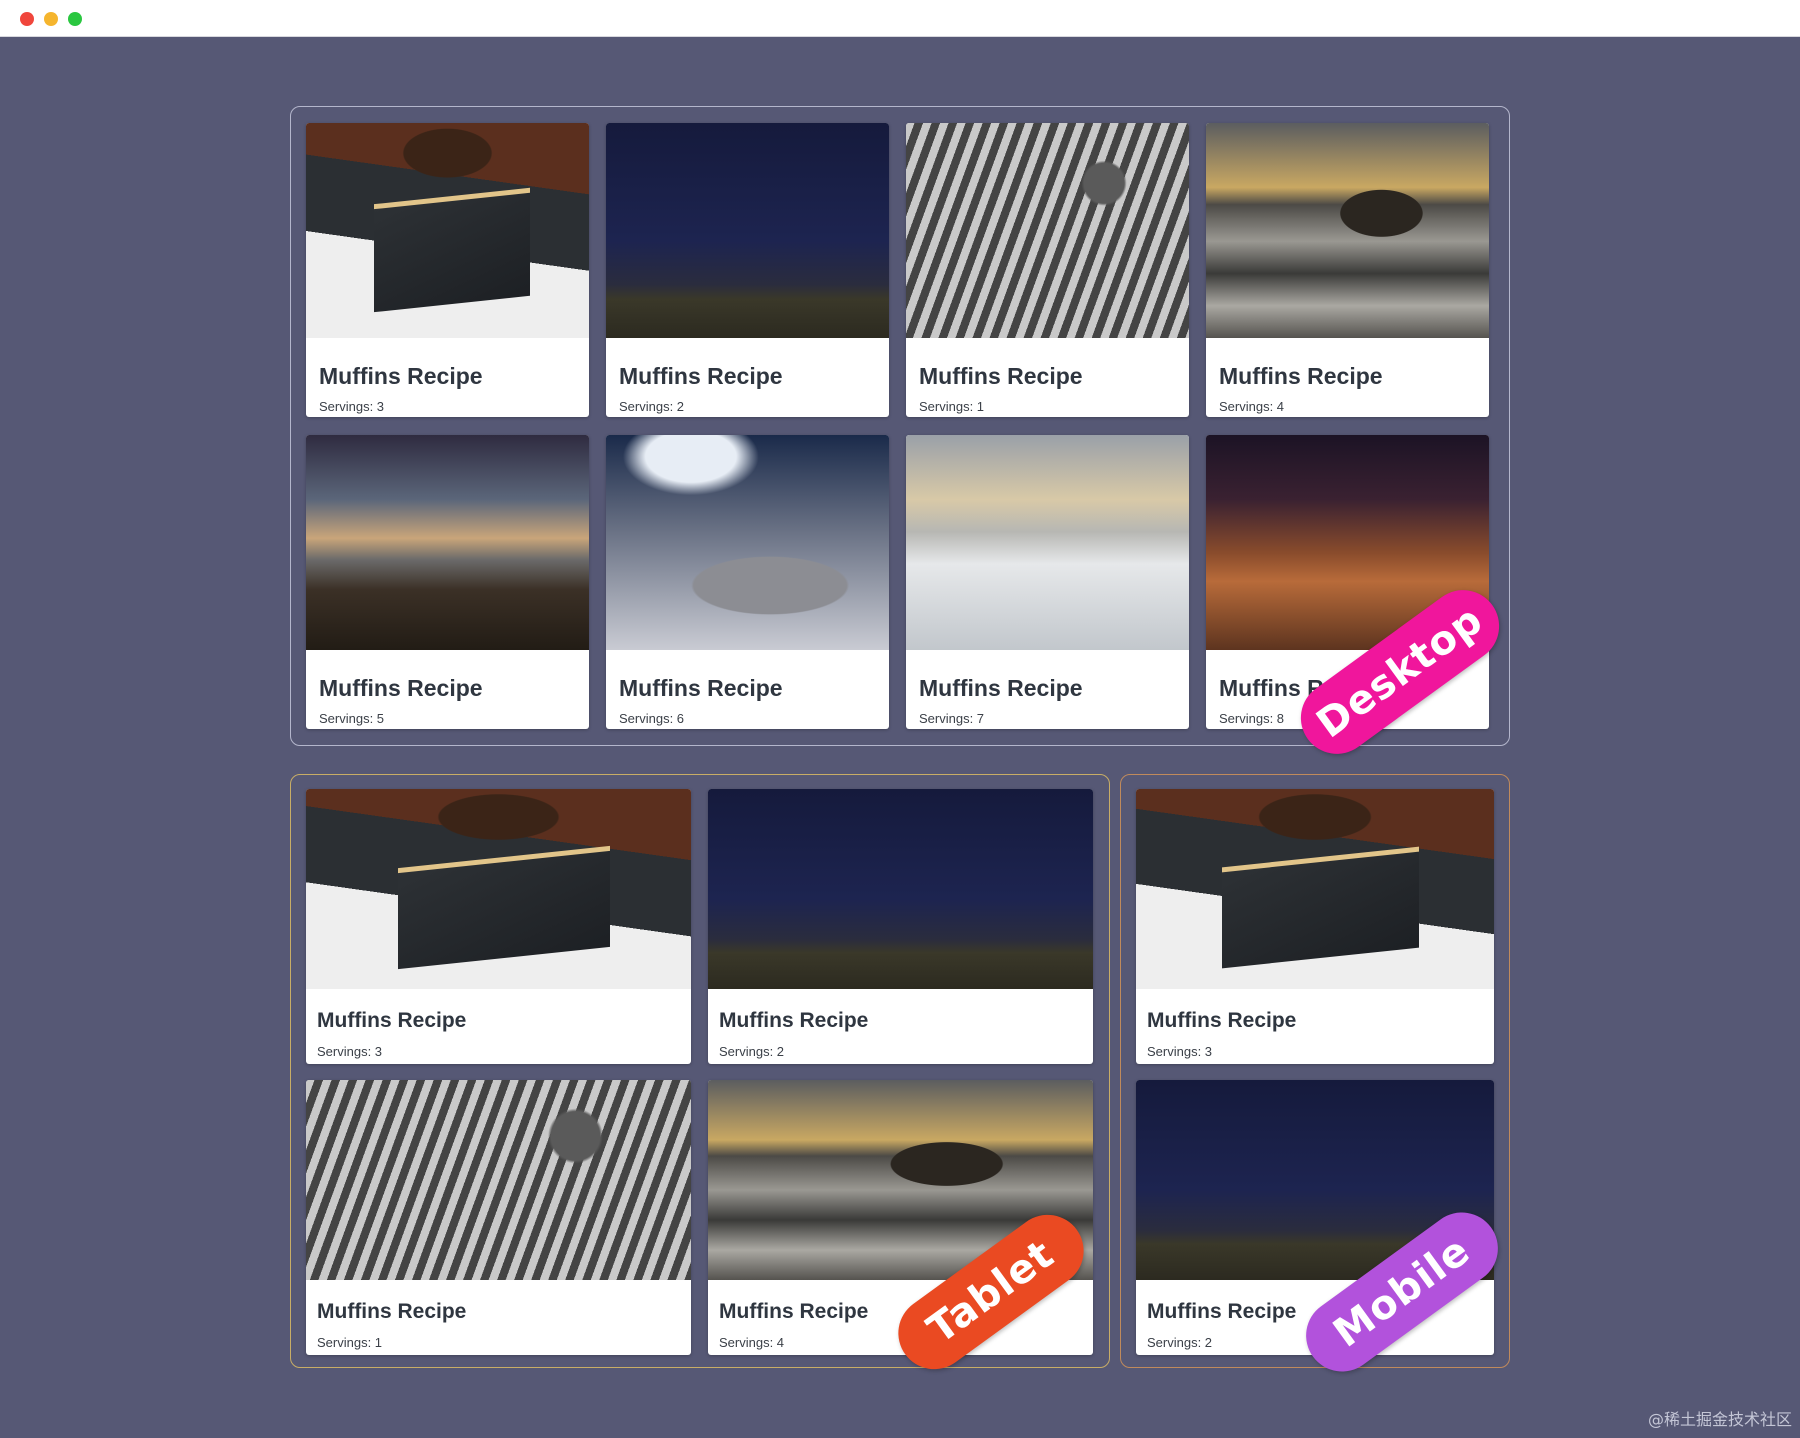  I want to click on watermark-text: @稀土掘金技术社区, so click(1719, 1419).